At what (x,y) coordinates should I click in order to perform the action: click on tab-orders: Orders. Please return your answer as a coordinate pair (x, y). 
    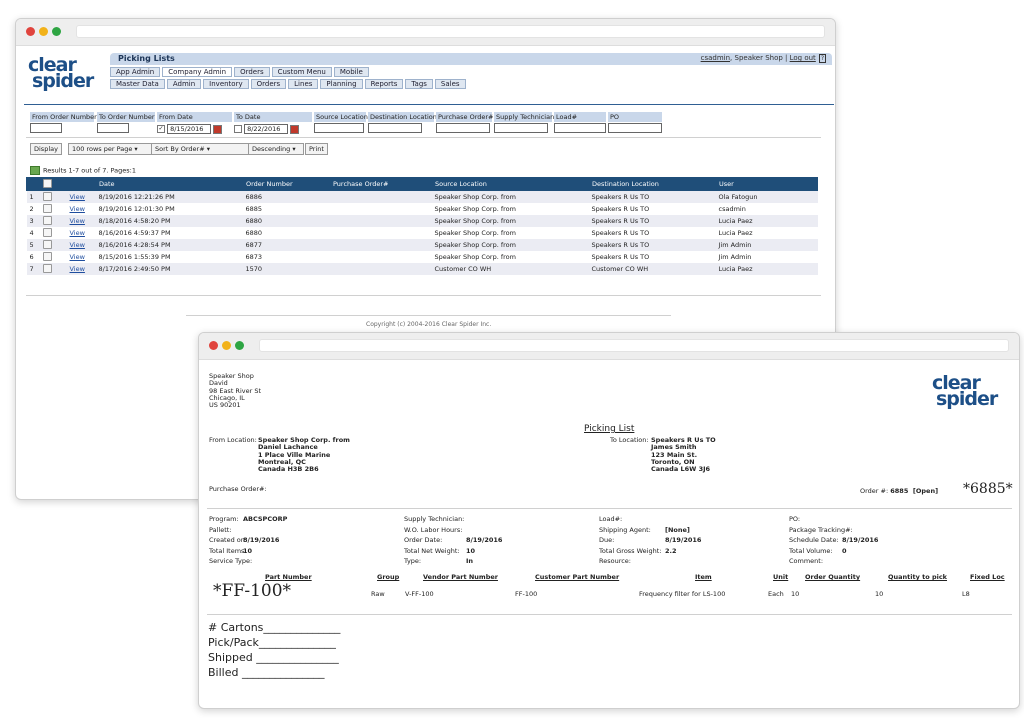
    Looking at the image, I should click on (252, 72).